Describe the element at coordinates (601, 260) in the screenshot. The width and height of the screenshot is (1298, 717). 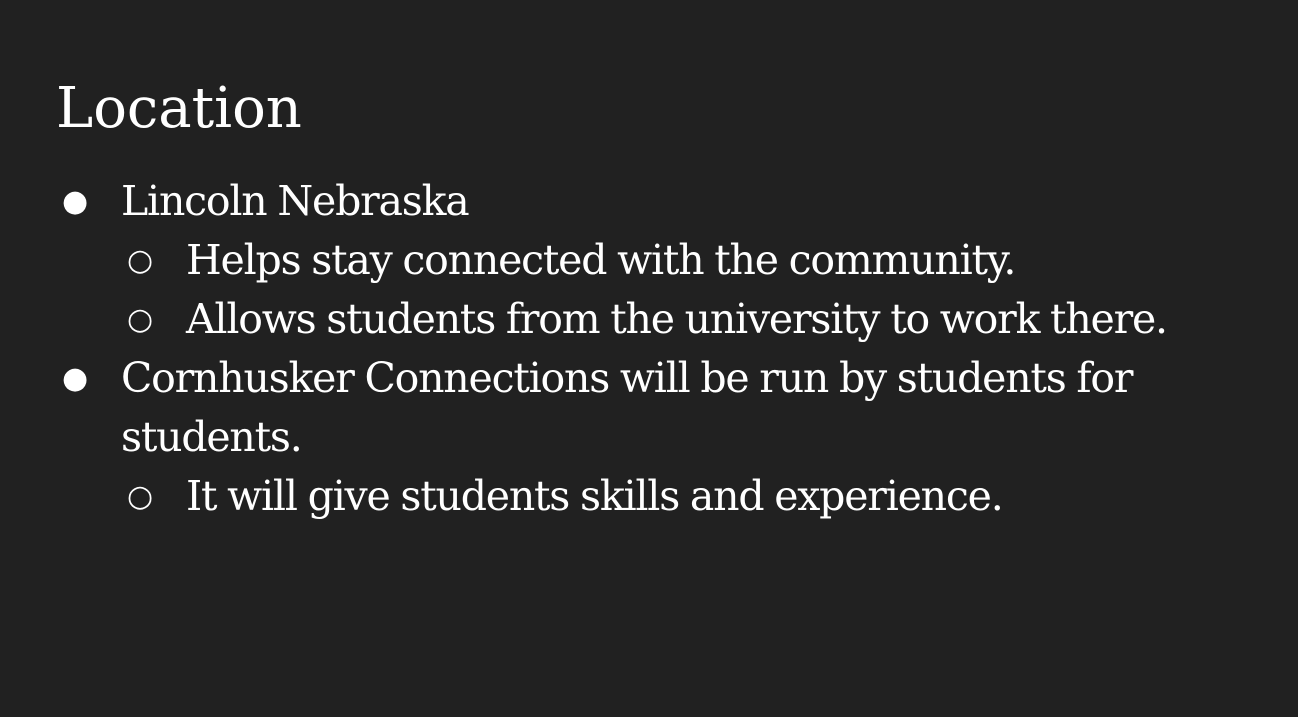
I see `sub-bullet-text: Helps stay connected with the community.` at that location.